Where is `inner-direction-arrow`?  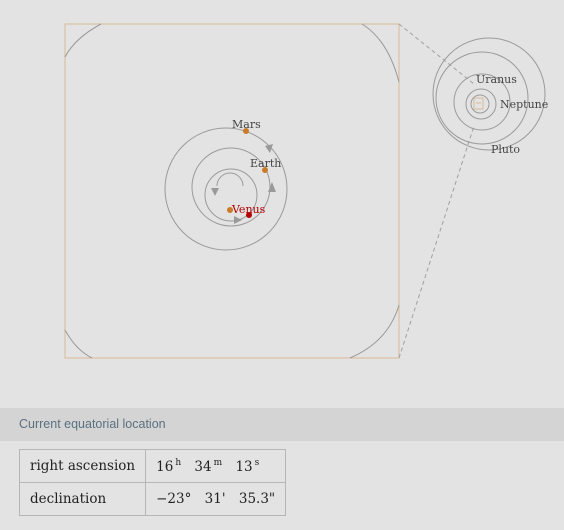
inner-direction-arrow is located at coordinates (238, 220).